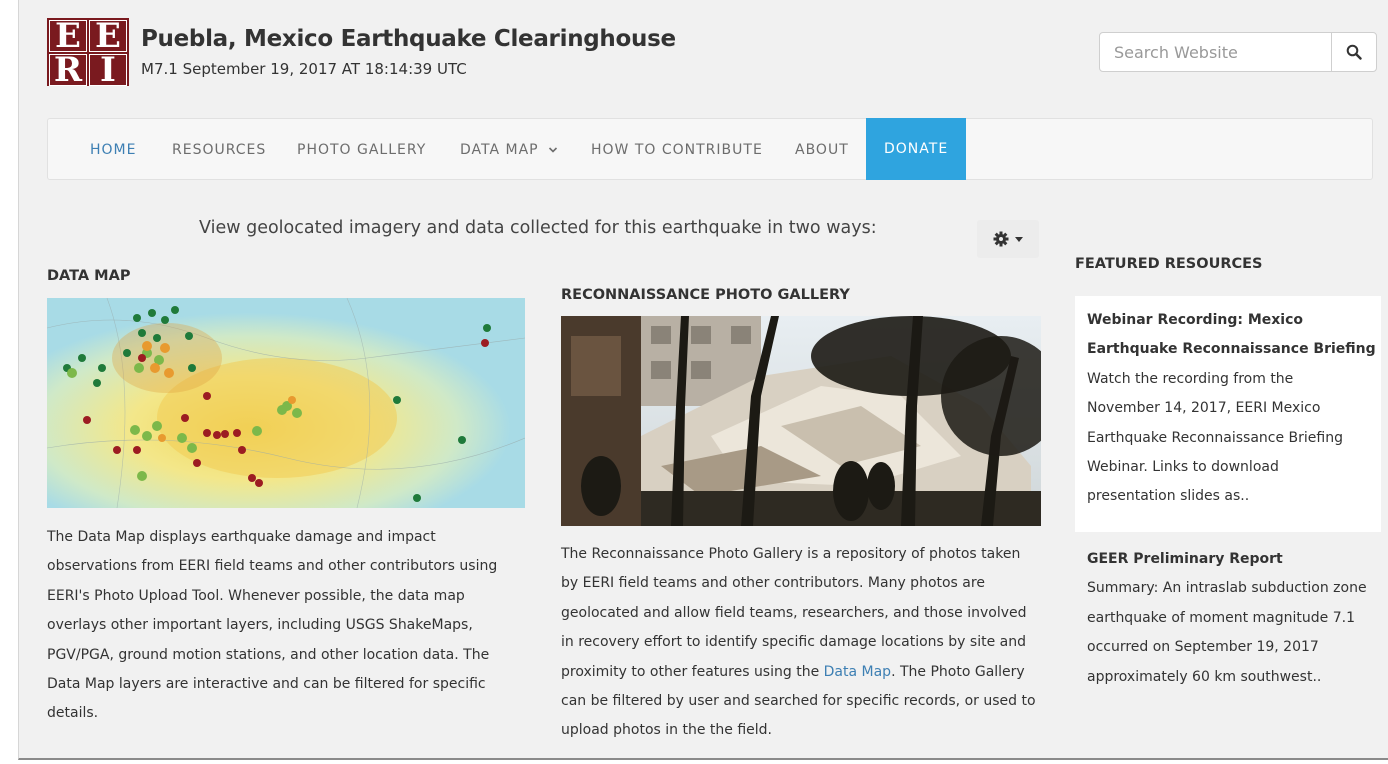 This screenshot has height=764, width=1388. I want to click on nav-donate: DONATE, so click(916, 149).